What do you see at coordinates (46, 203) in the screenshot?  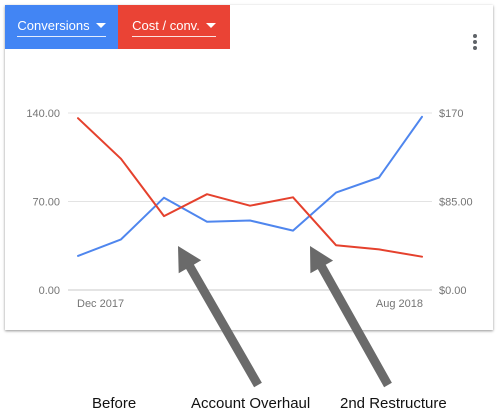 I see `y-left-tick-label: 70.00` at bounding box center [46, 203].